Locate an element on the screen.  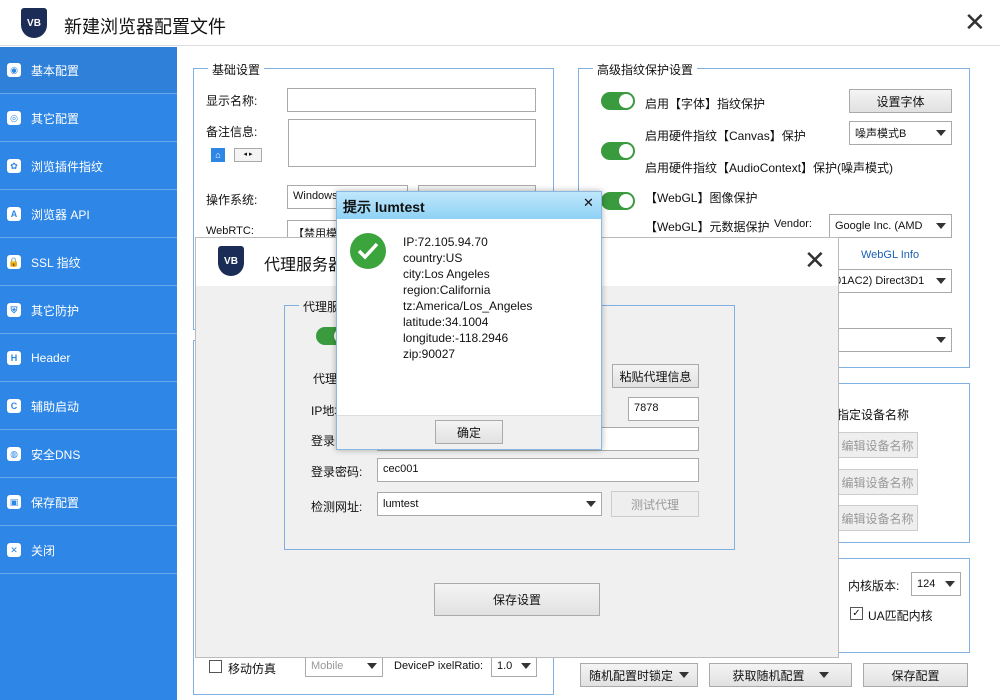
edit-device-name-button-1: 编辑设备名称 is located at coordinates (877, 445).